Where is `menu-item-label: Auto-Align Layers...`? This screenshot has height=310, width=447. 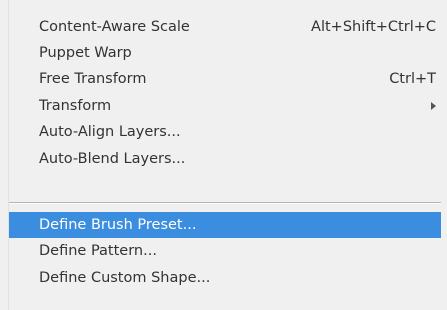
menu-item-label: Auto-Align Layers... is located at coordinates (110, 132).